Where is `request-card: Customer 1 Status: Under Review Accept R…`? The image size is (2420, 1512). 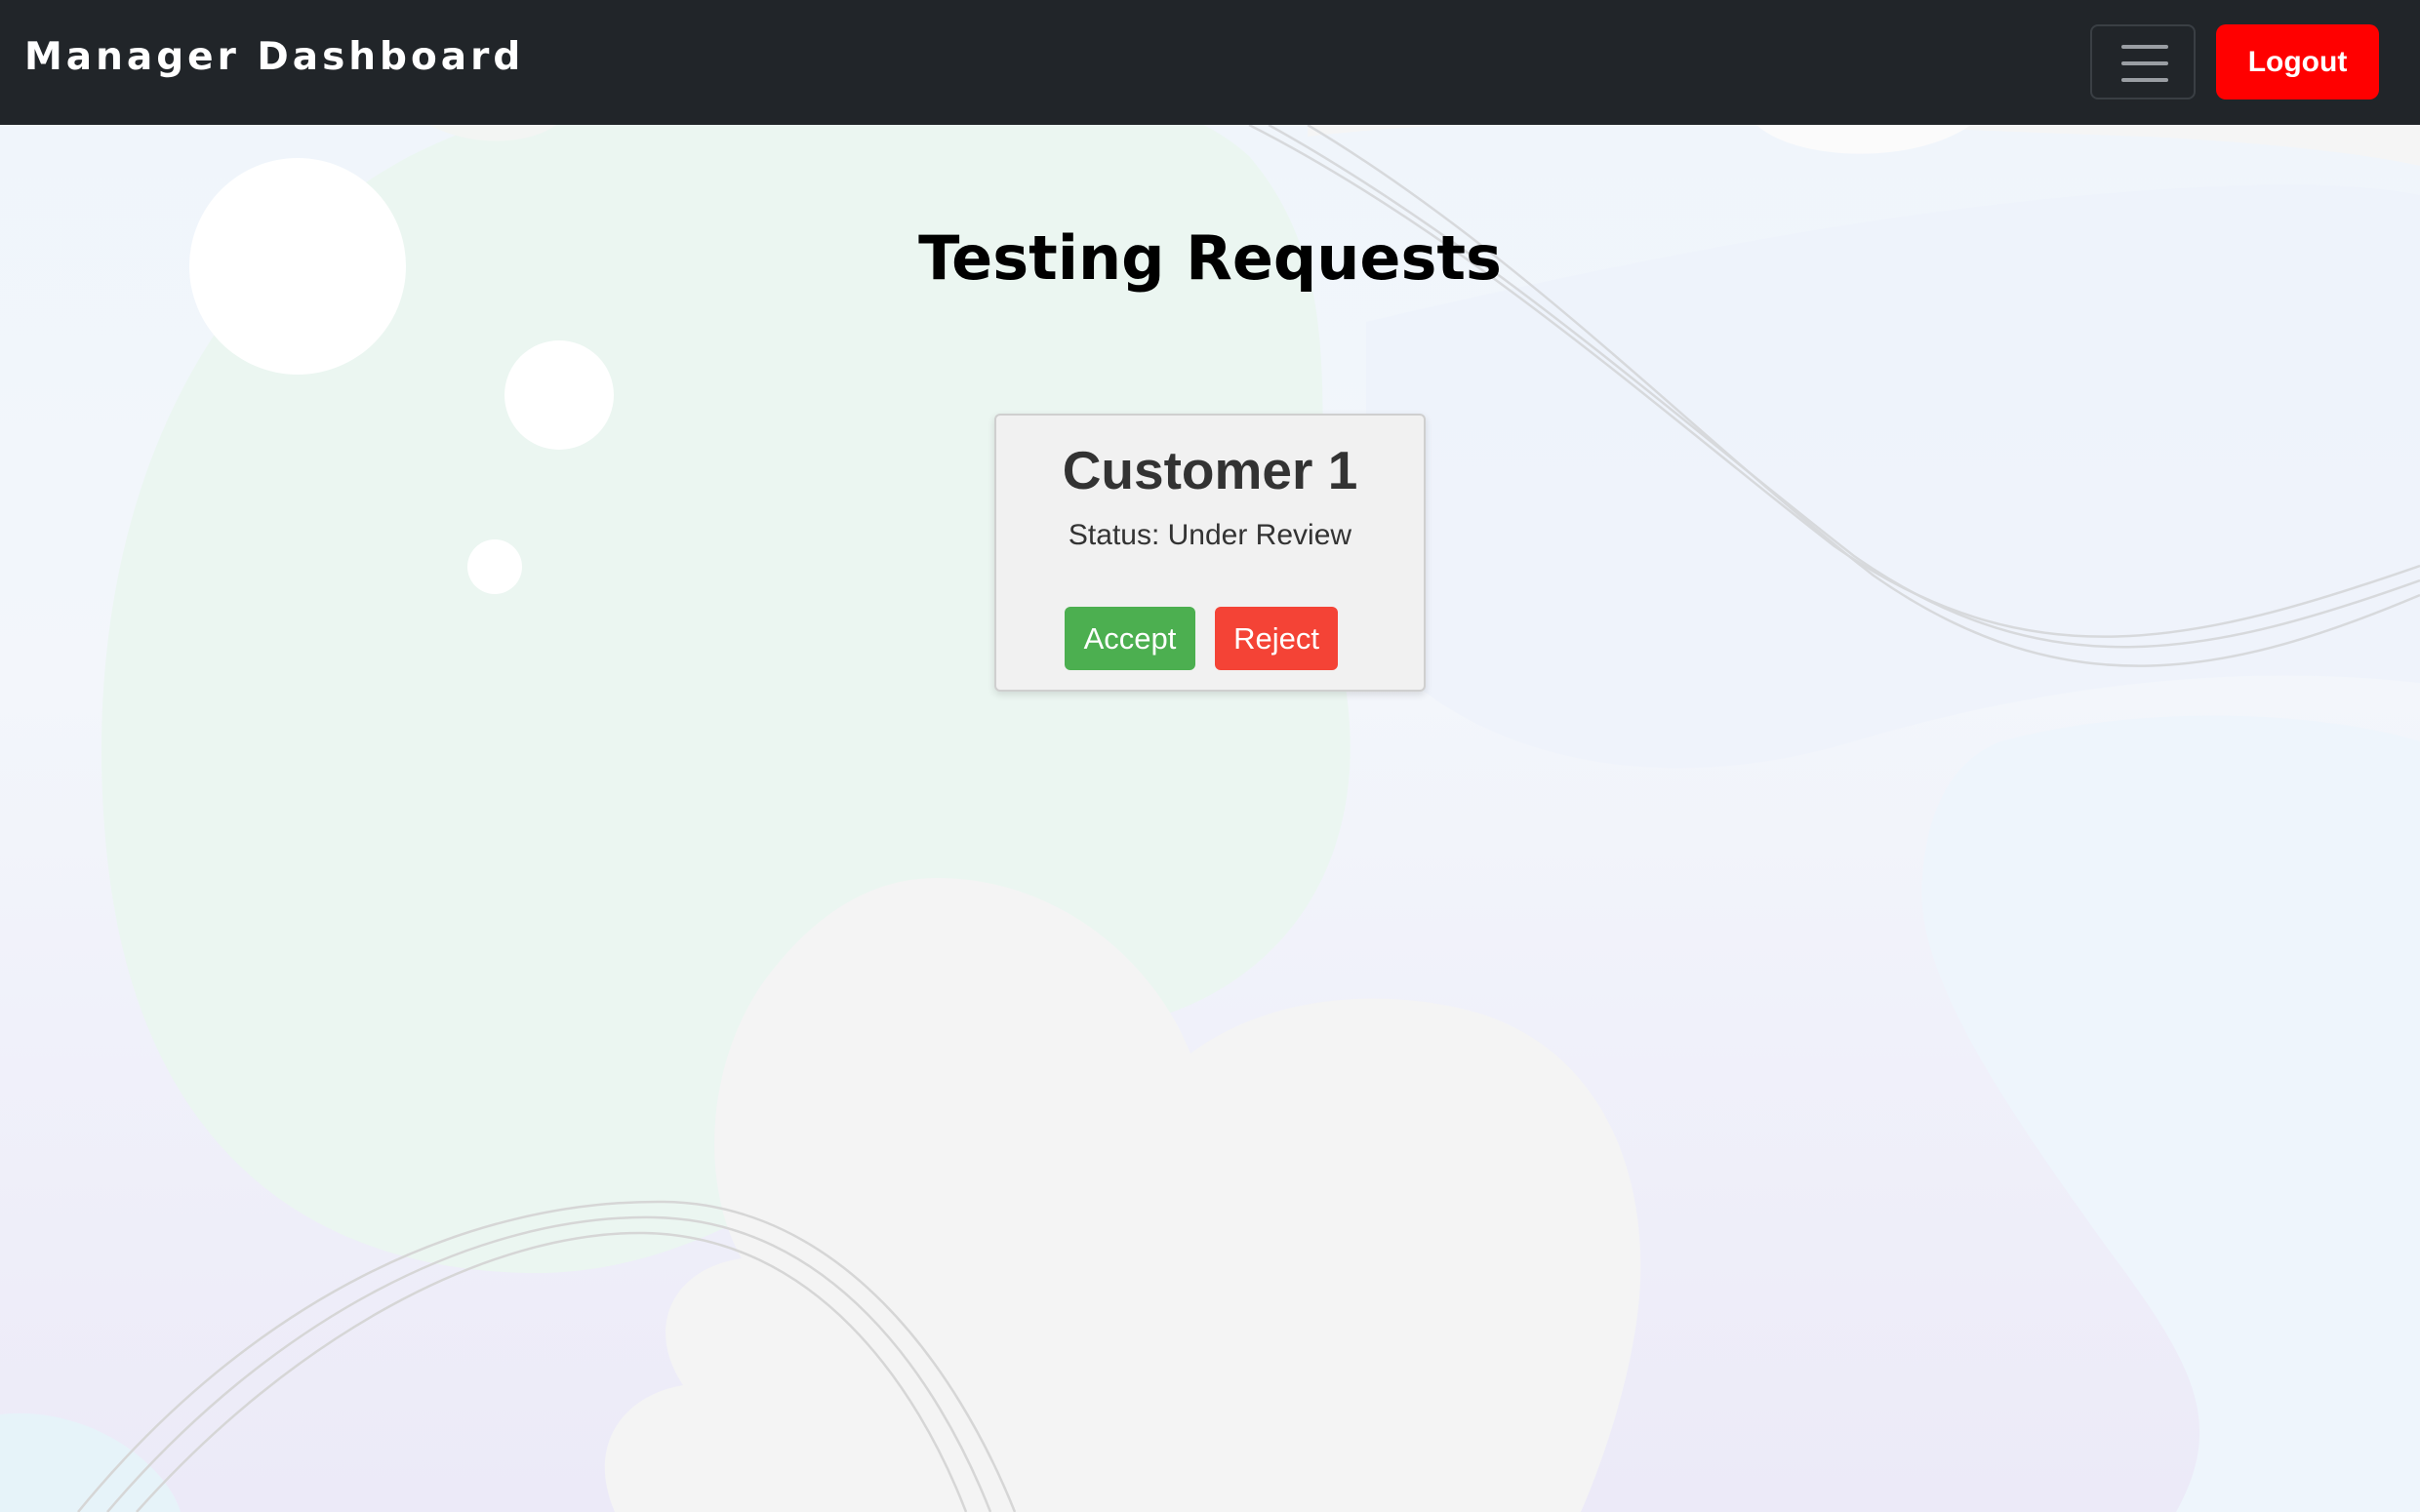 request-card: Customer 1 Status: Under Review Accept R… is located at coordinates (1210, 553).